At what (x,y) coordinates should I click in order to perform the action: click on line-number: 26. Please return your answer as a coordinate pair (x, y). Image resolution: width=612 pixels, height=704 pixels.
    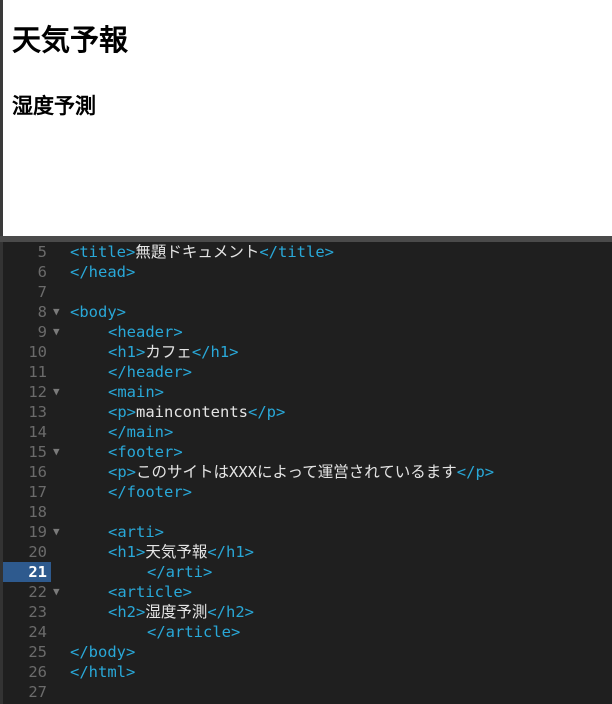
    Looking at the image, I should click on (37, 672).